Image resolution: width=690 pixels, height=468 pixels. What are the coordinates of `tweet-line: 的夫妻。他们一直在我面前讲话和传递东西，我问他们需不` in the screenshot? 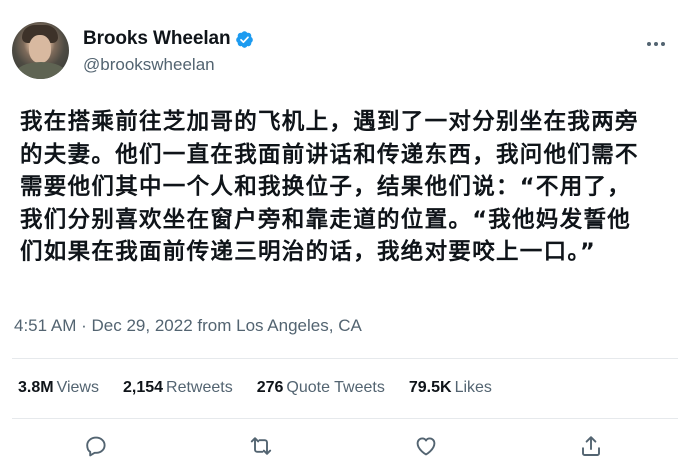 It's located at (329, 154).